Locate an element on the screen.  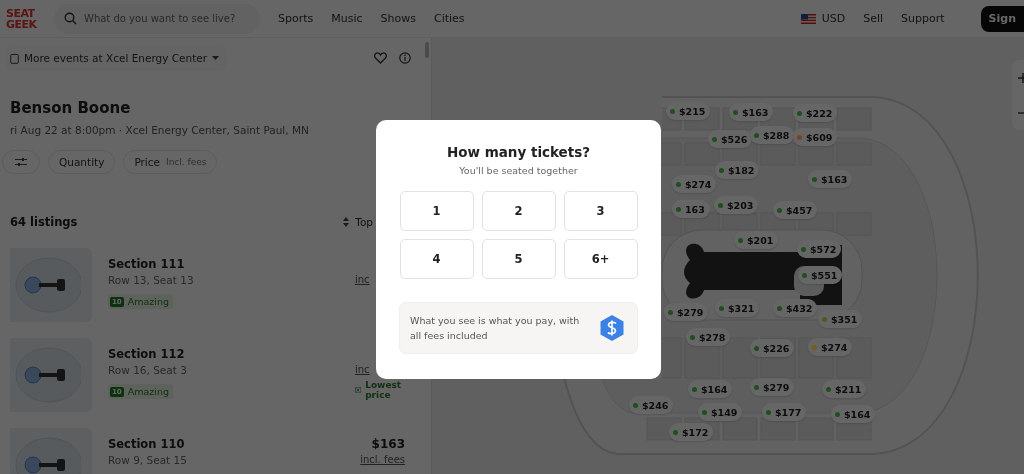
logo: SEAT GEEK is located at coordinates (21, 18).